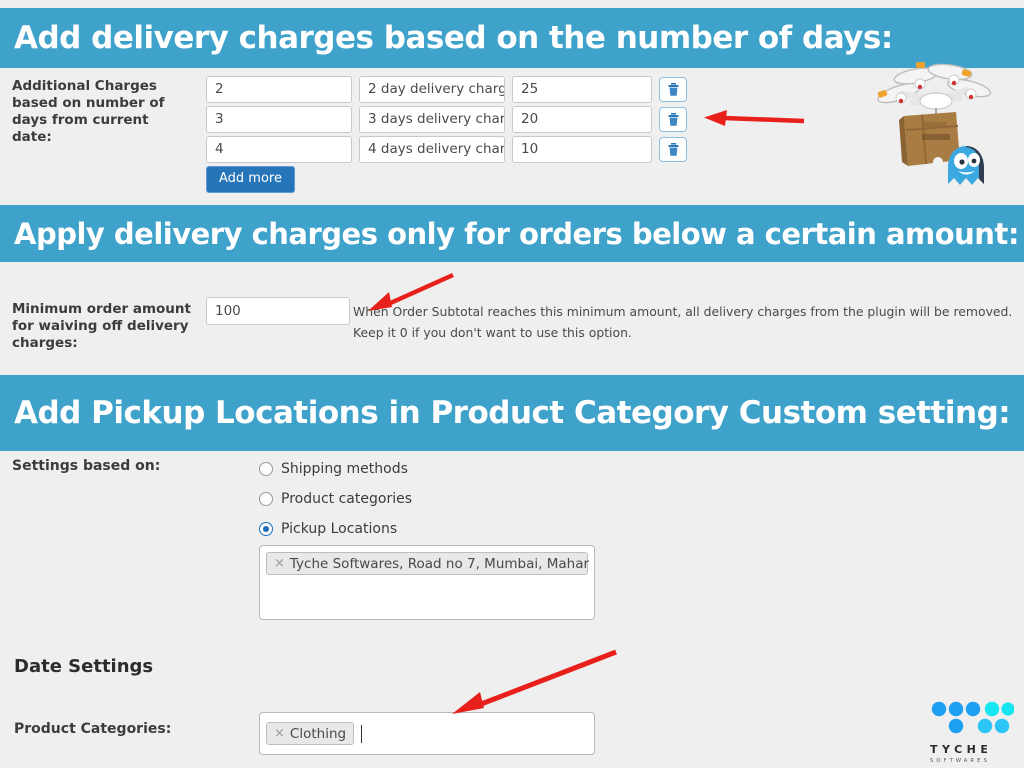 The height and width of the screenshot is (768, 1024). I want to click on delete-row-2-button, so click(673, 119).